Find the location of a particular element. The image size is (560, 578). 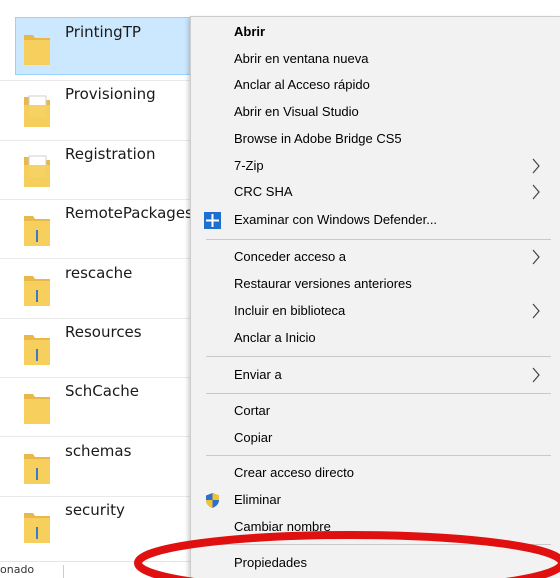

file-name: Provisioning is located at coordinates (110, 94).